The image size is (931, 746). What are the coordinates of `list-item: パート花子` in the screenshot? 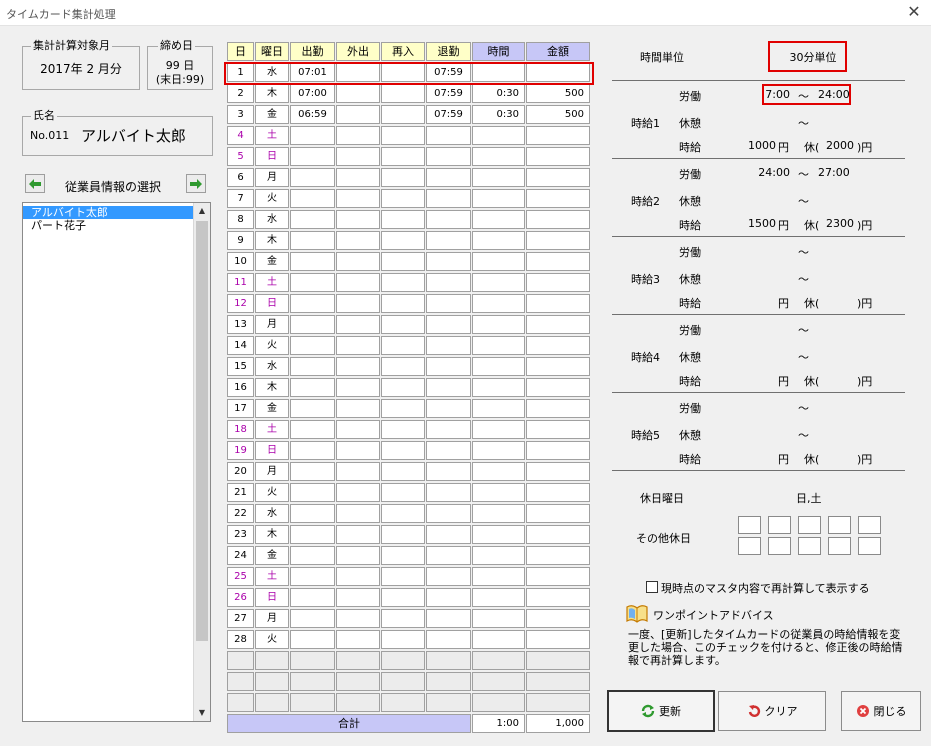 It's located at (108, 225).